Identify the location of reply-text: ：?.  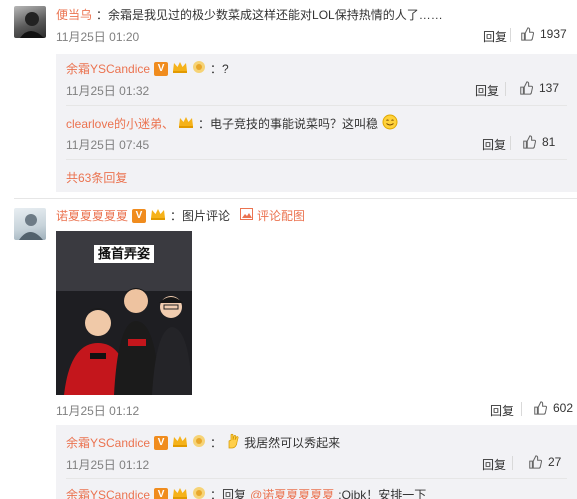
(219, 69).